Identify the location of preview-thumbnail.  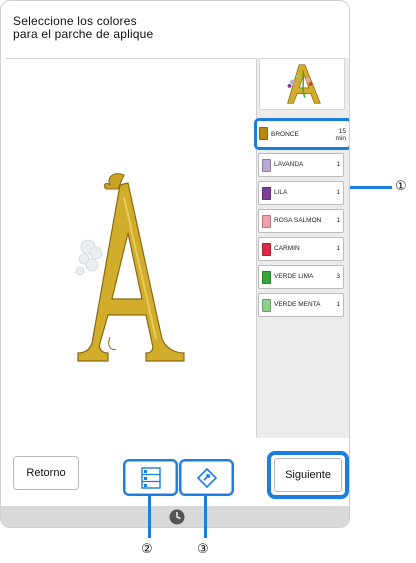
(304, 84).